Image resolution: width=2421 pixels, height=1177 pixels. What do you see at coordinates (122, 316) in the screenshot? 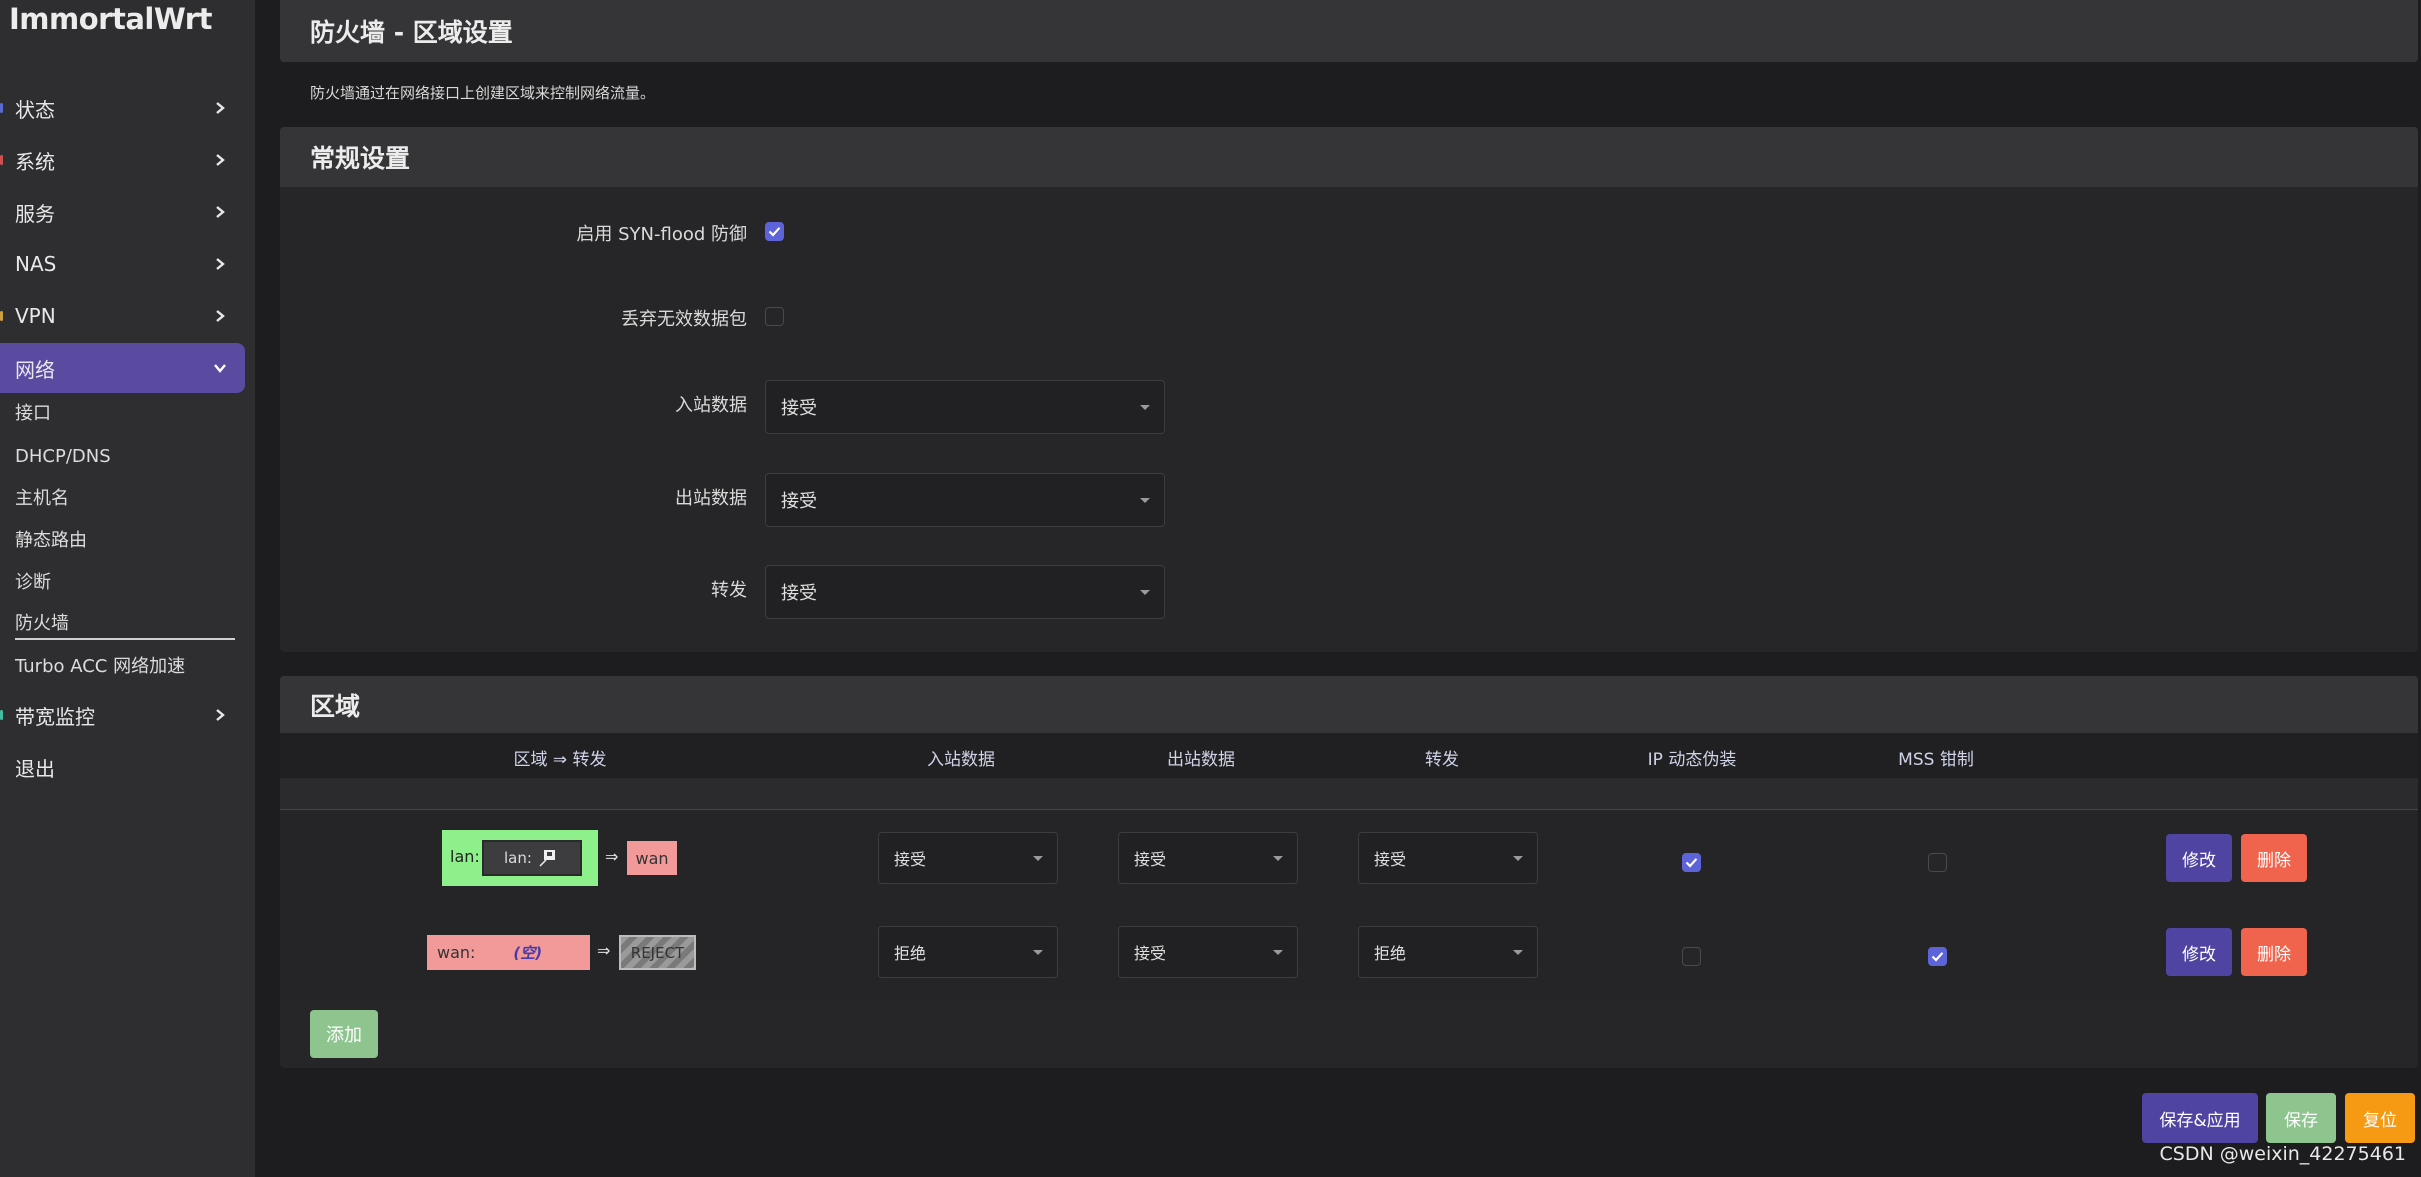
I see `sidebar-item-vpn: VPN` at bounding box center [122, 316].